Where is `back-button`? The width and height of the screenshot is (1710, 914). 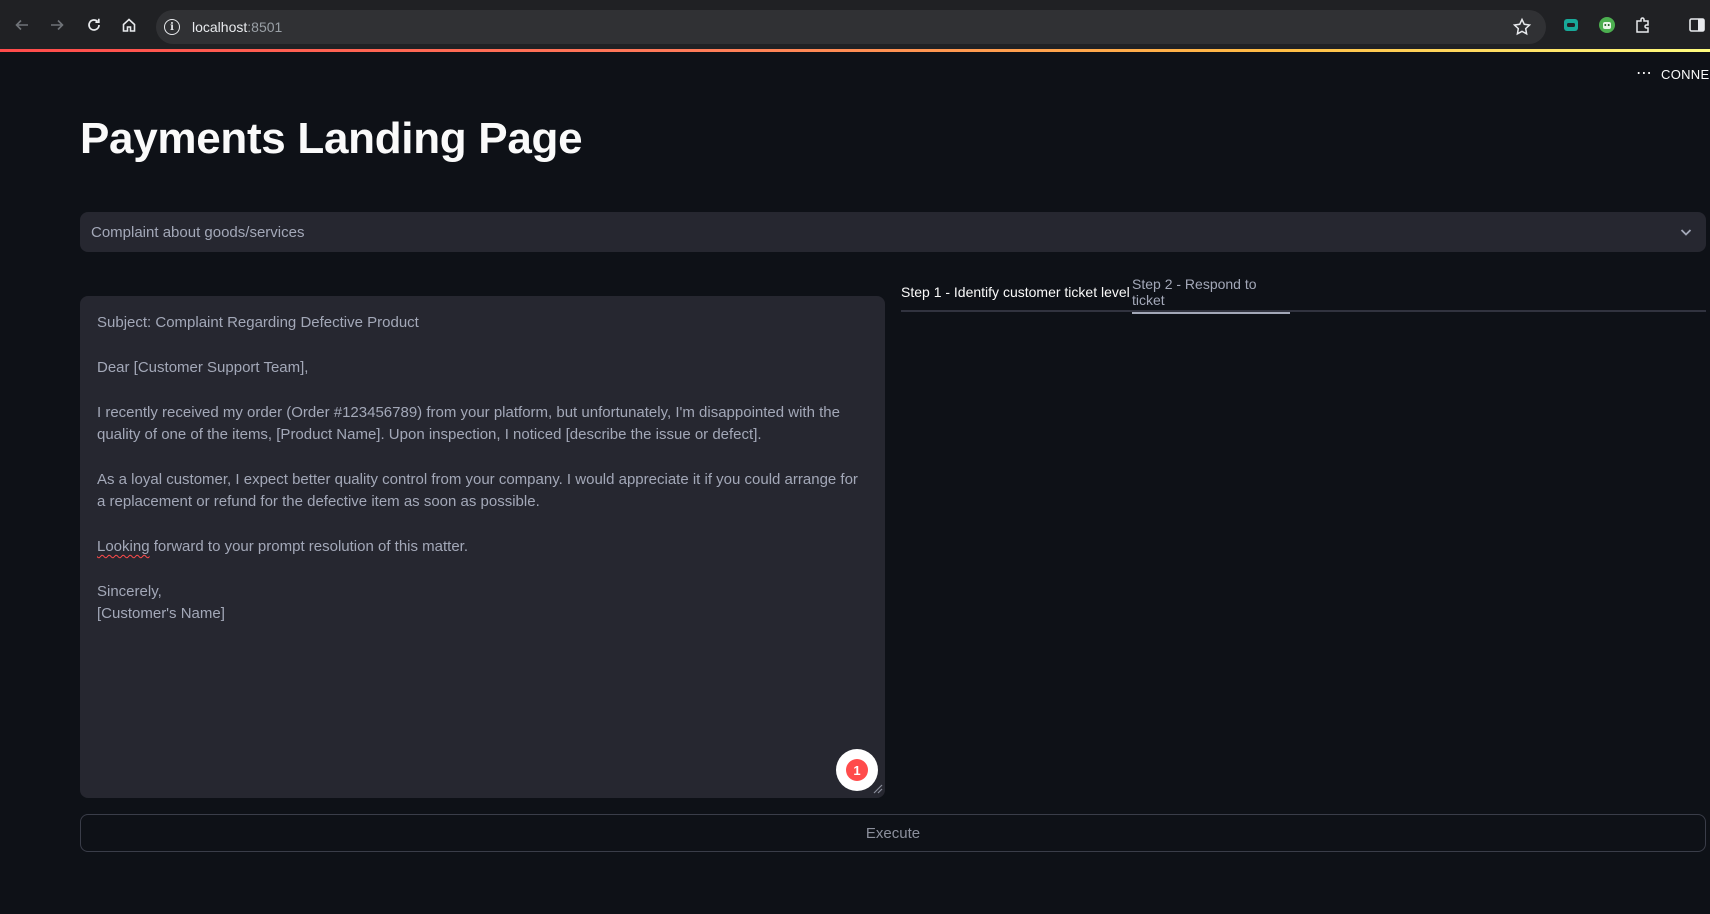
back-button is located at coordinates (22, 25).